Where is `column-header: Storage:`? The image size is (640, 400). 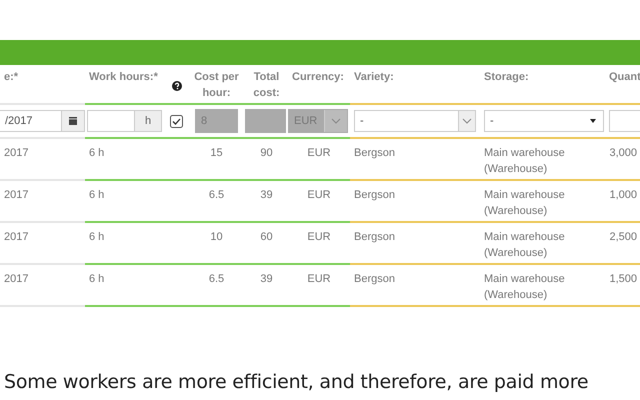 column-header: Storage: is located at coordinates (506, 77).